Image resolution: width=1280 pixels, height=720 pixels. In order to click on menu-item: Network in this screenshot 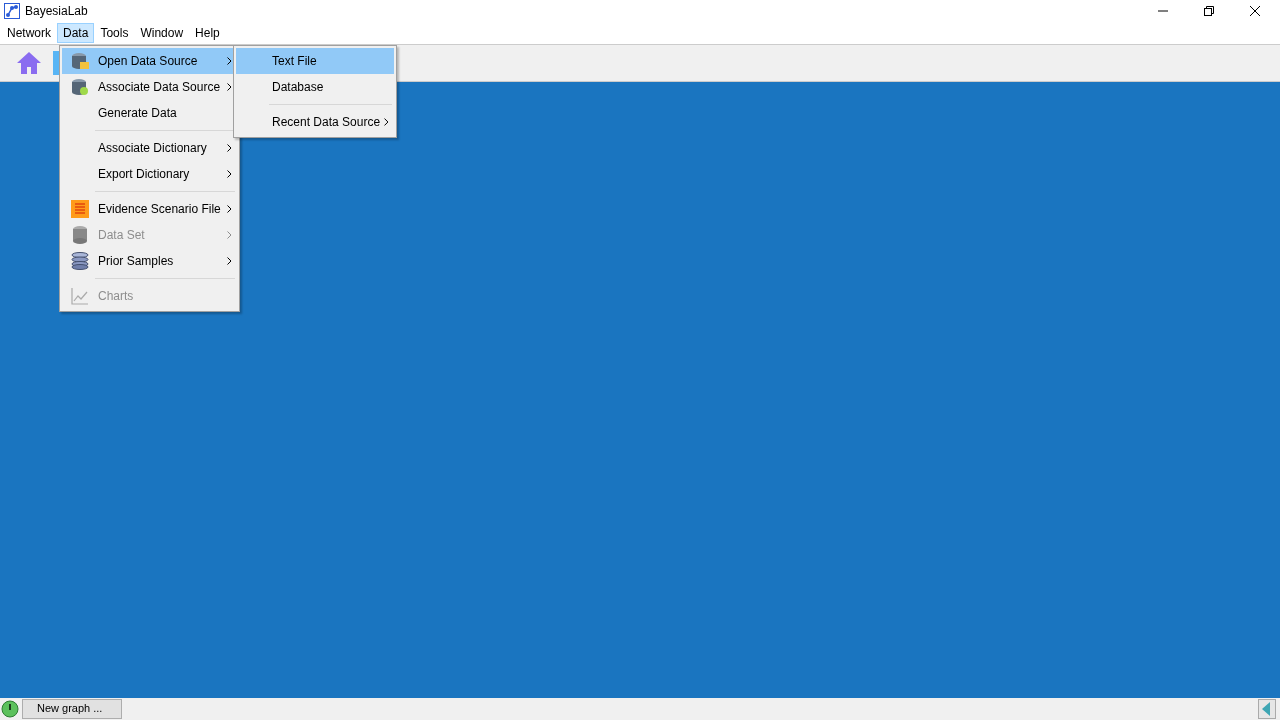, I will do `click(29, 33)`.